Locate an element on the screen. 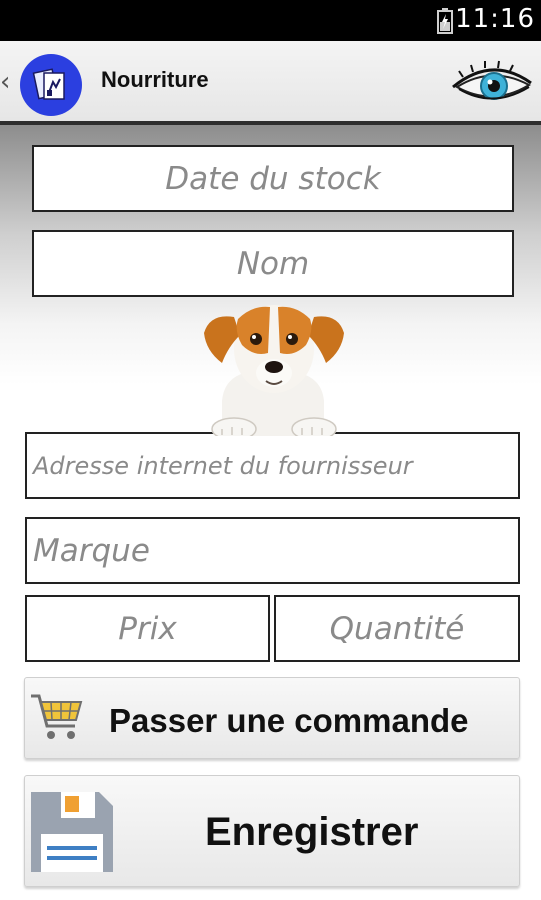  brand-field: Marque is located at coordinates (272, 550).